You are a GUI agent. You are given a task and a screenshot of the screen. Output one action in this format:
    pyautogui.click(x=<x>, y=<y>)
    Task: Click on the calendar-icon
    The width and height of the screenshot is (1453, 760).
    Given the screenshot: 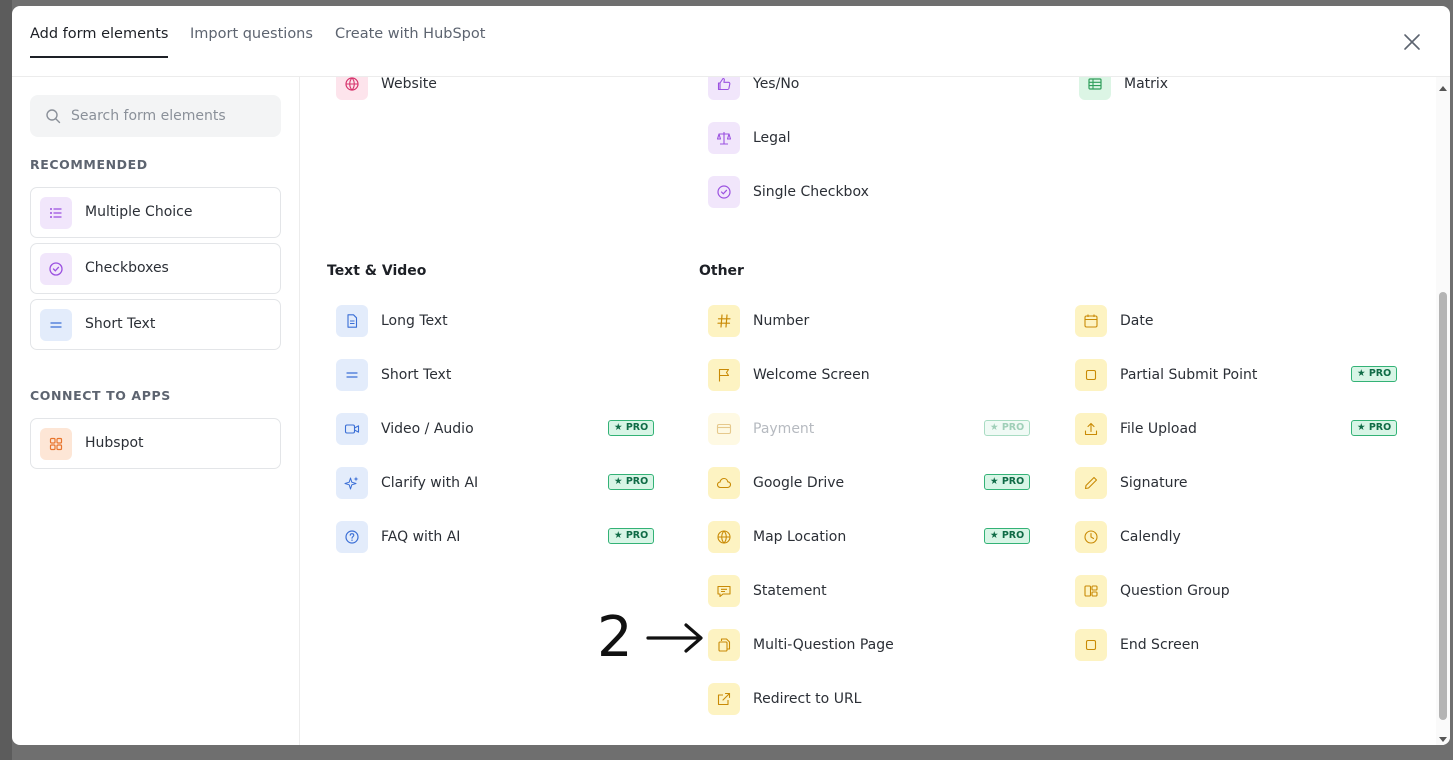 What is the action you would take?
    pyautogui.click(x=1091, y=321)
    